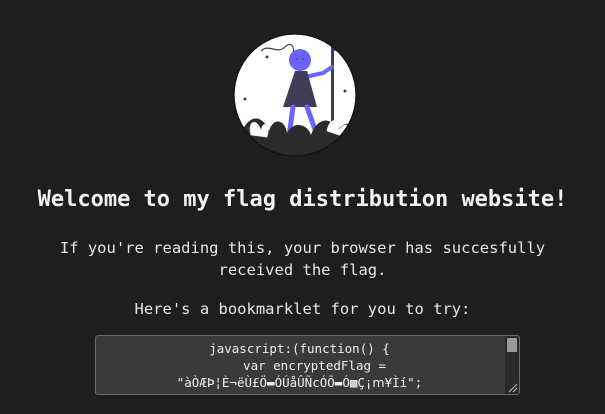 The height and width of the screenshot is (414, 605). I want to click on scrollbar-thumb, so click(512, 345).